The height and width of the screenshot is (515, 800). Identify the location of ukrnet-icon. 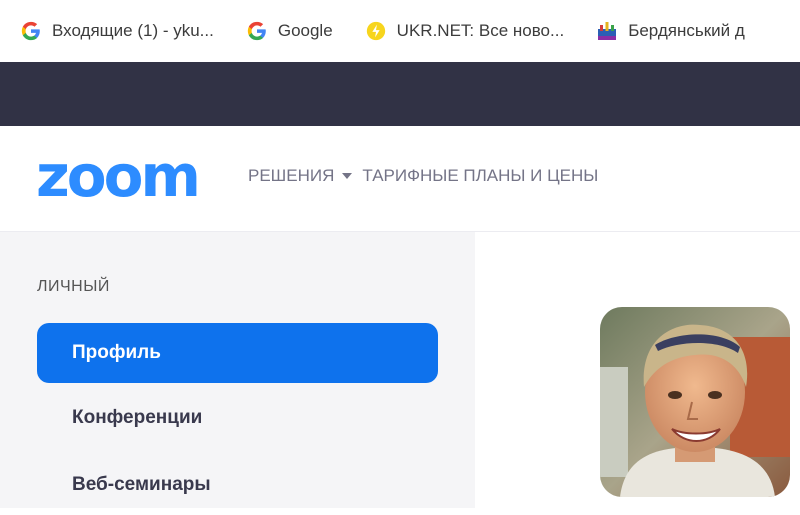
(376, 31).